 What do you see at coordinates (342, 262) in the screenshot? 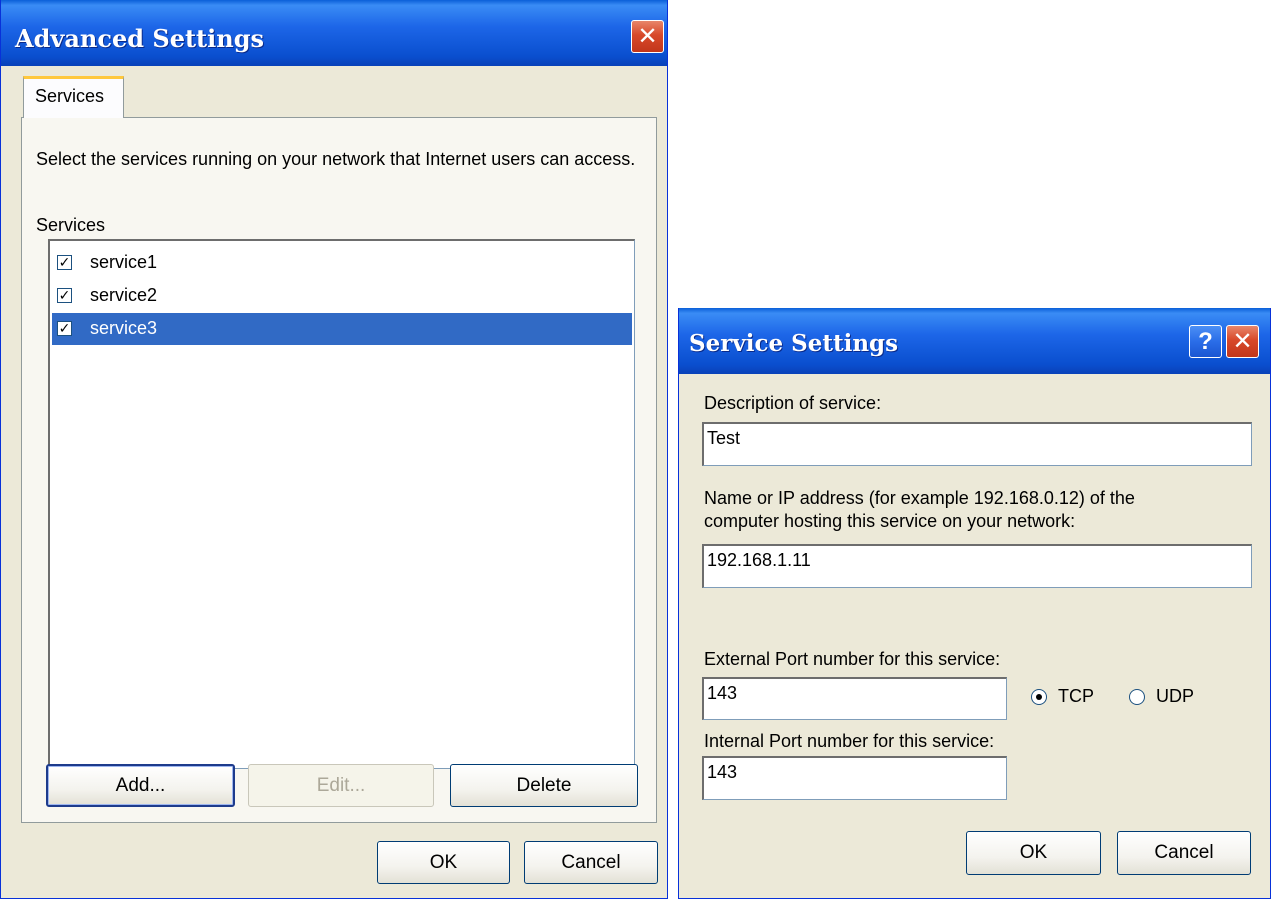
I see `list-item: ✓ service1` at bounding box center [342, 262].